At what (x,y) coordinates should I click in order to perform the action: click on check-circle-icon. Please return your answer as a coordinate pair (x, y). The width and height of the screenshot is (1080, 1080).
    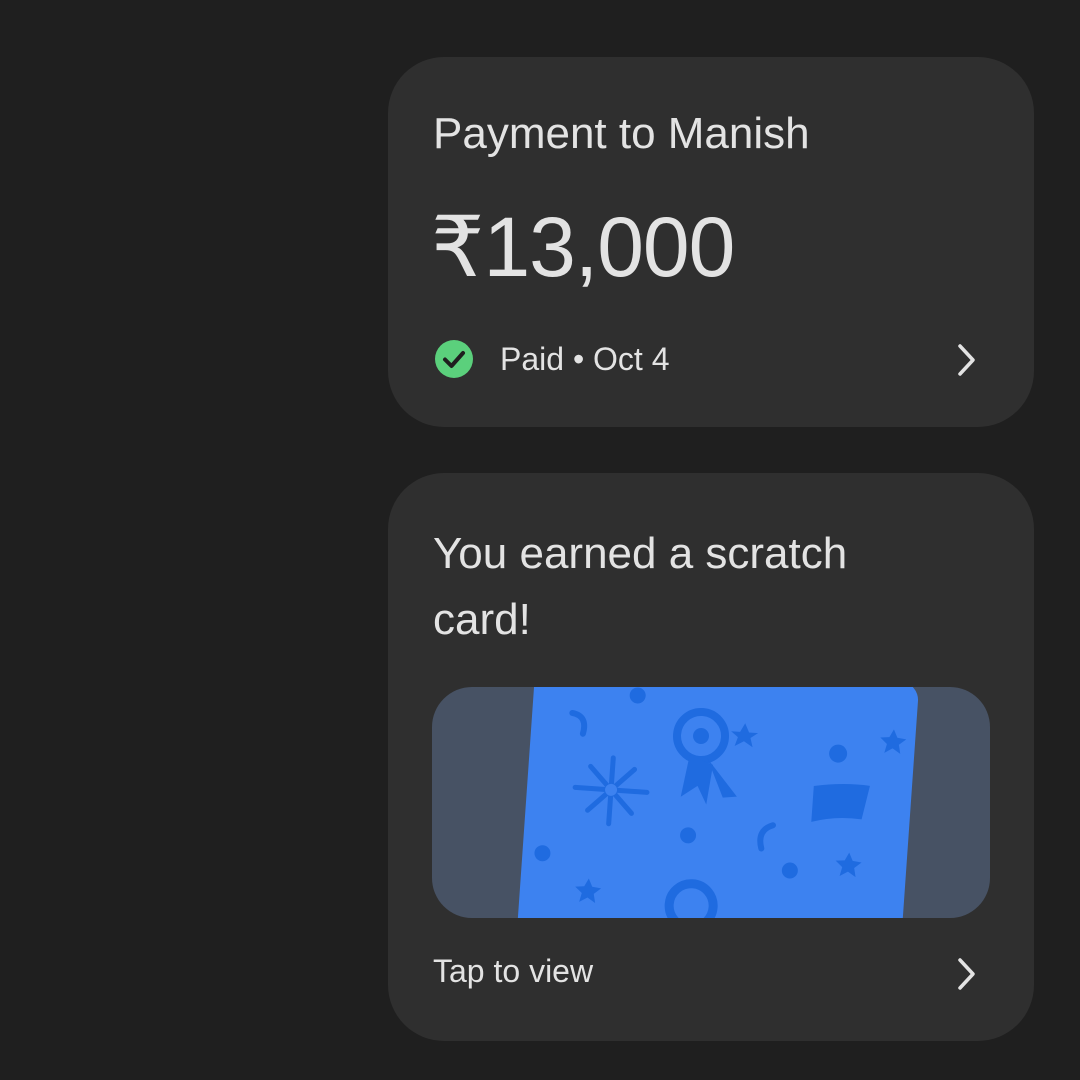
    Looking at the image, I should click on (454, 359).